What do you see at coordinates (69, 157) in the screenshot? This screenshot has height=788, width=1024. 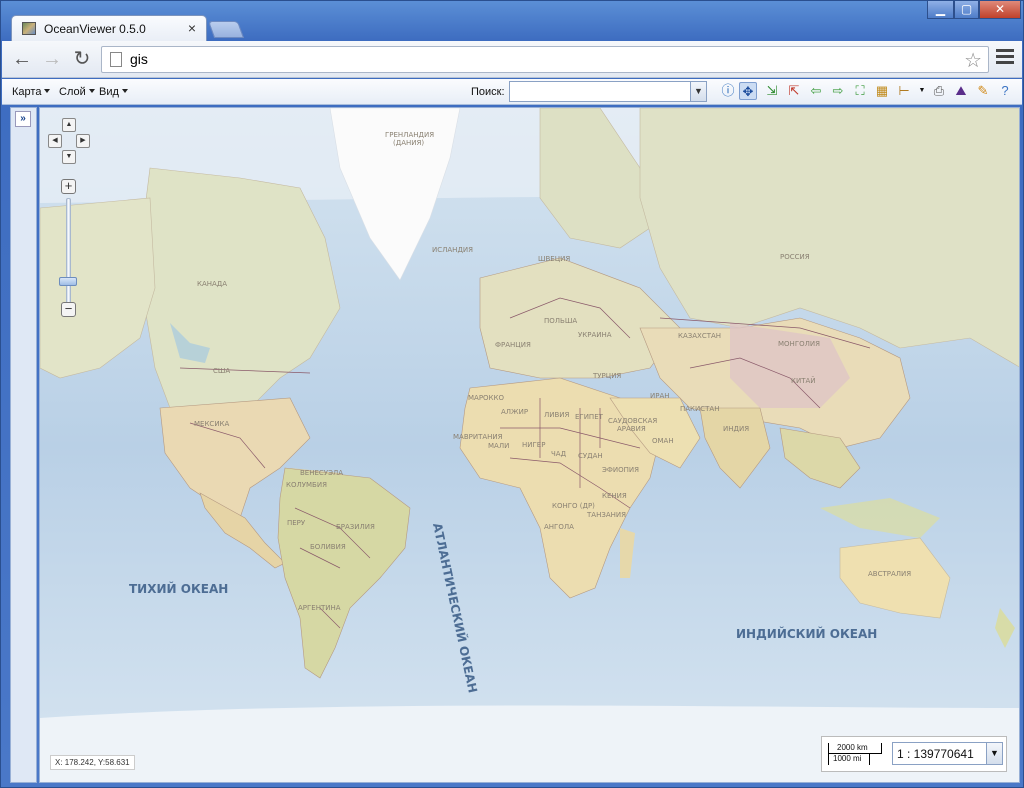 I see `pan-down-button: ▼` at bounding box center [69, 157].